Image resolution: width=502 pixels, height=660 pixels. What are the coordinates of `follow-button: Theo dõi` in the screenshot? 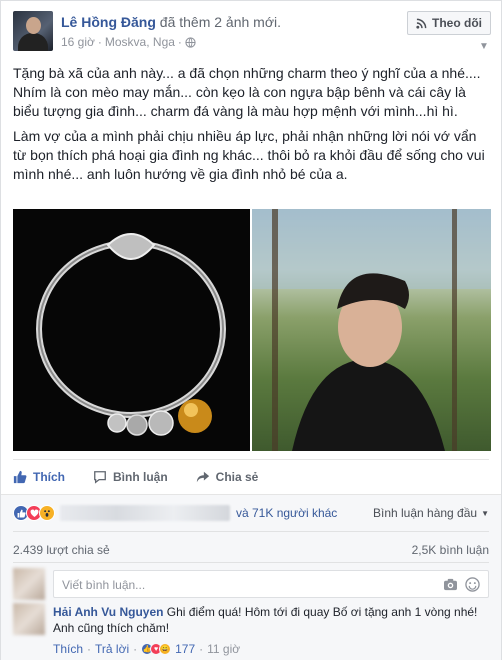 It's located at (449, 23).